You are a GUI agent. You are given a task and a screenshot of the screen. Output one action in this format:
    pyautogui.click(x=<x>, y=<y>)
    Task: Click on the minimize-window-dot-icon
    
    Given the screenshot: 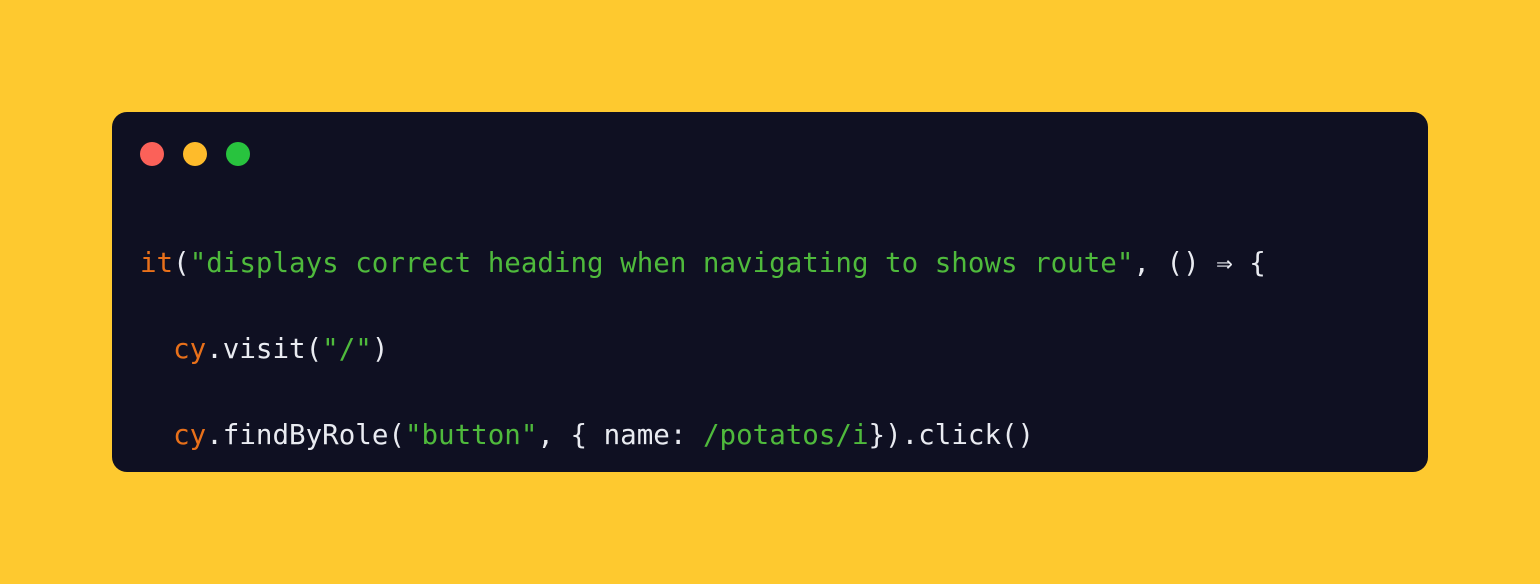 What is the action you would take?
    pyautogui.click(x=195, y=154)
    